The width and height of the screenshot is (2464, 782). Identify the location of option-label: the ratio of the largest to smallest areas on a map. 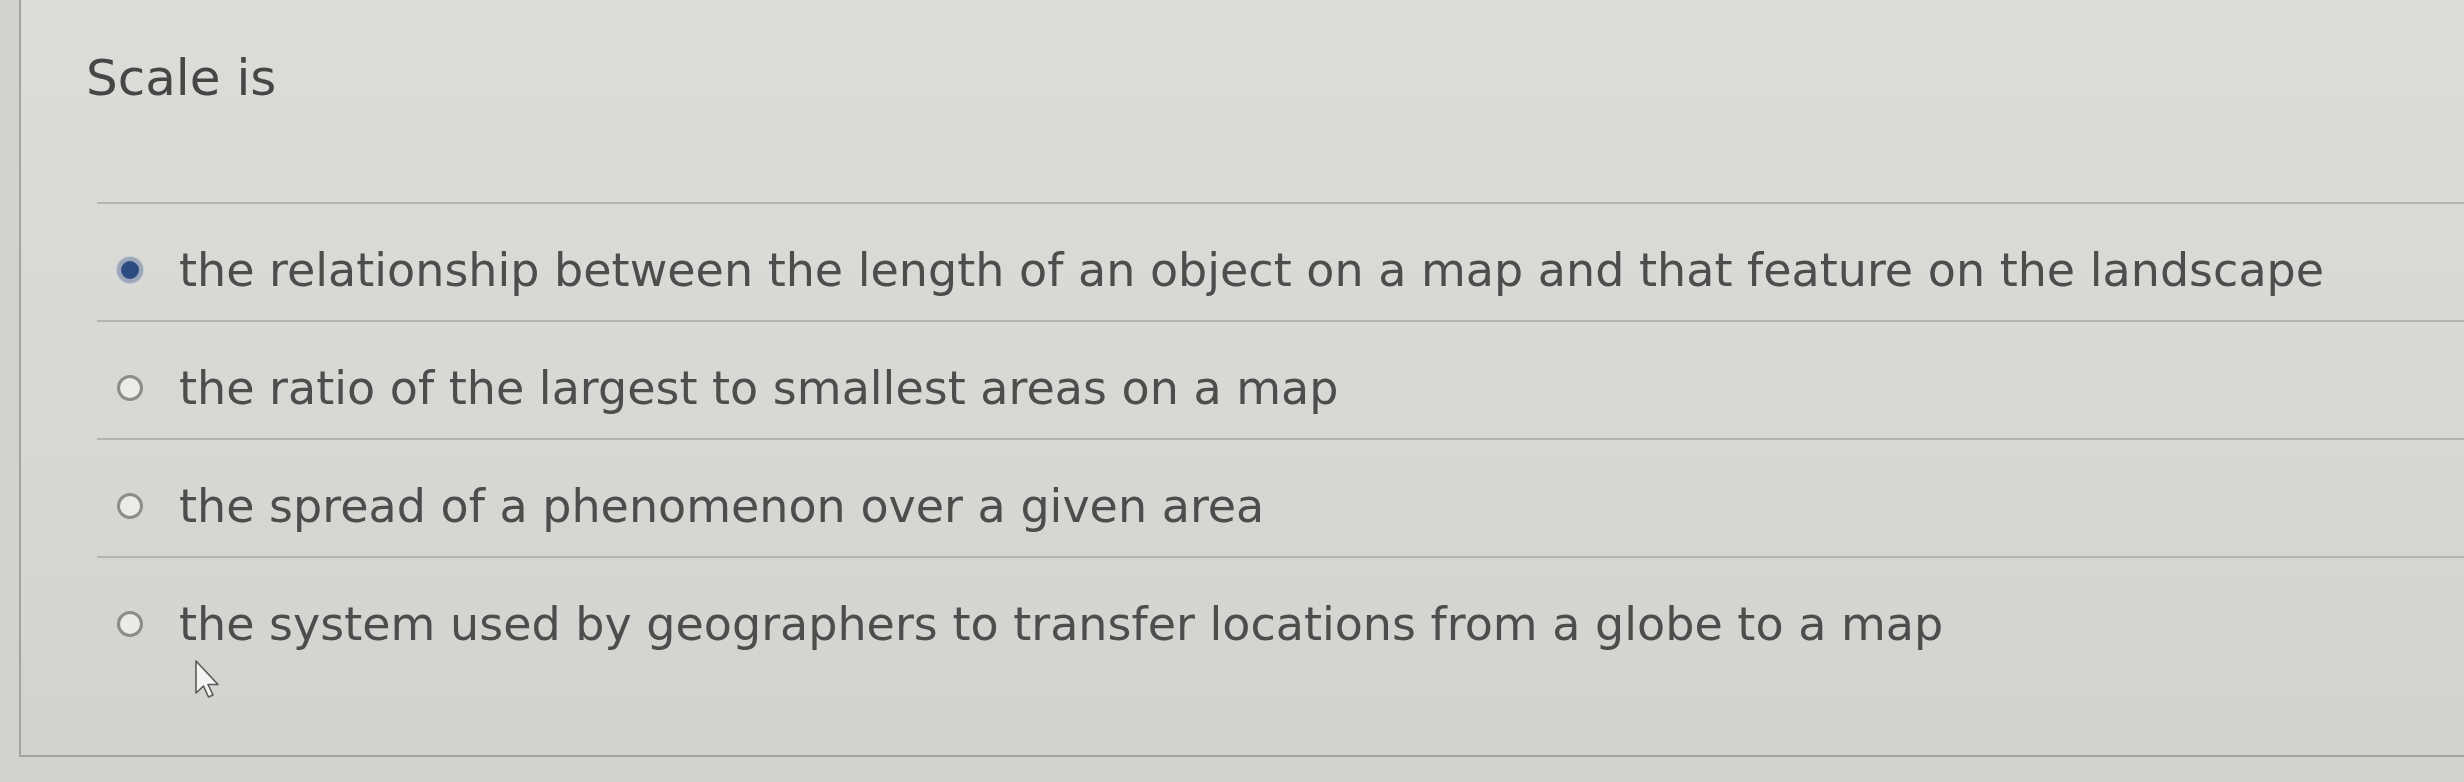
(759, 388).